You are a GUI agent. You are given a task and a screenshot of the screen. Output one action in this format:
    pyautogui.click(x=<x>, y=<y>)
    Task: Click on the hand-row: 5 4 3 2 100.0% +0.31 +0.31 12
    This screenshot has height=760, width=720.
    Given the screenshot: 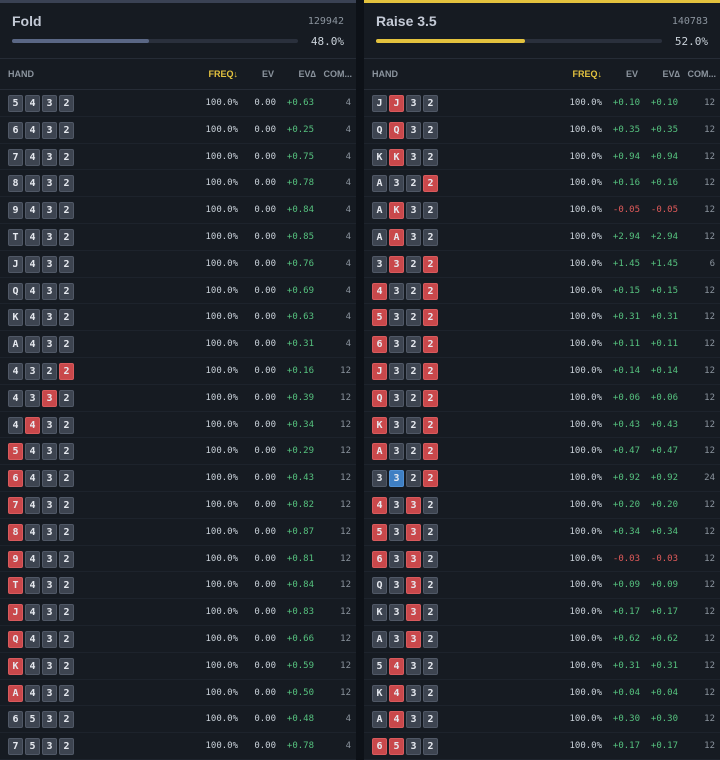 What is the action you would take?
    pyautogui.click(x=542, y=666)
    